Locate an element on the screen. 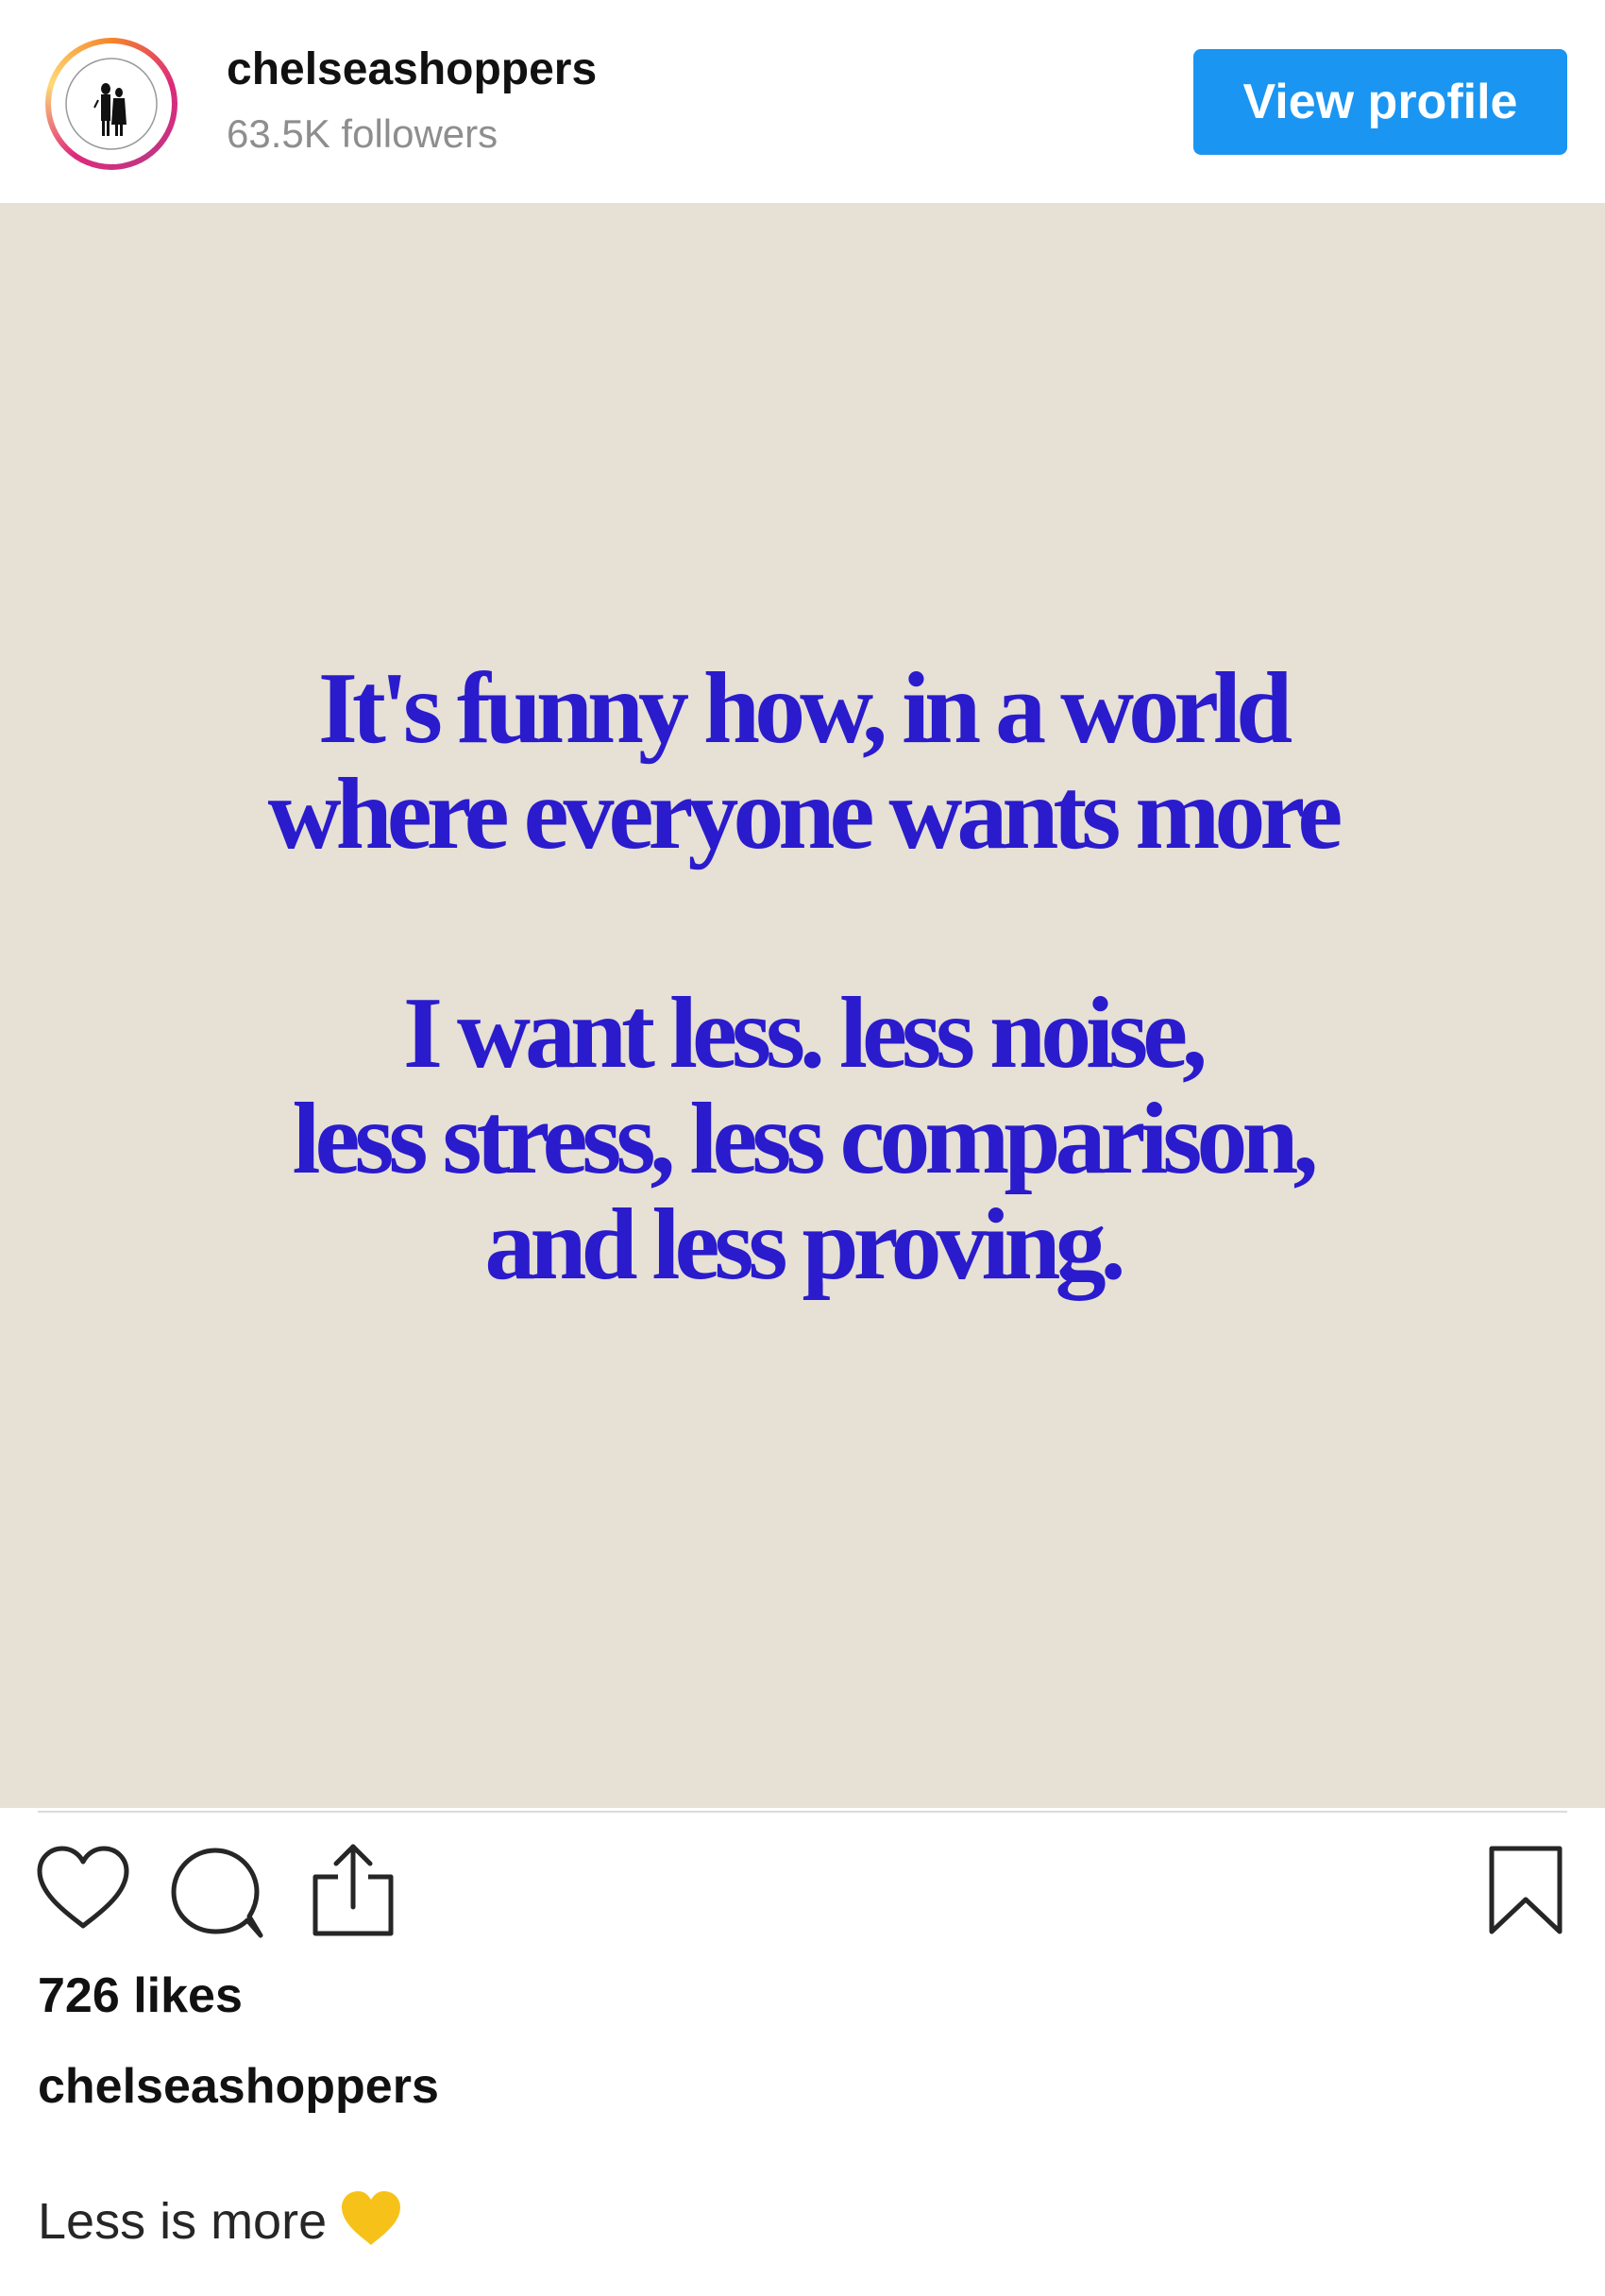 The width and height of the screenshot is (1605, 2296). caption-text: Less is more is located at coordinates (183, 2221).